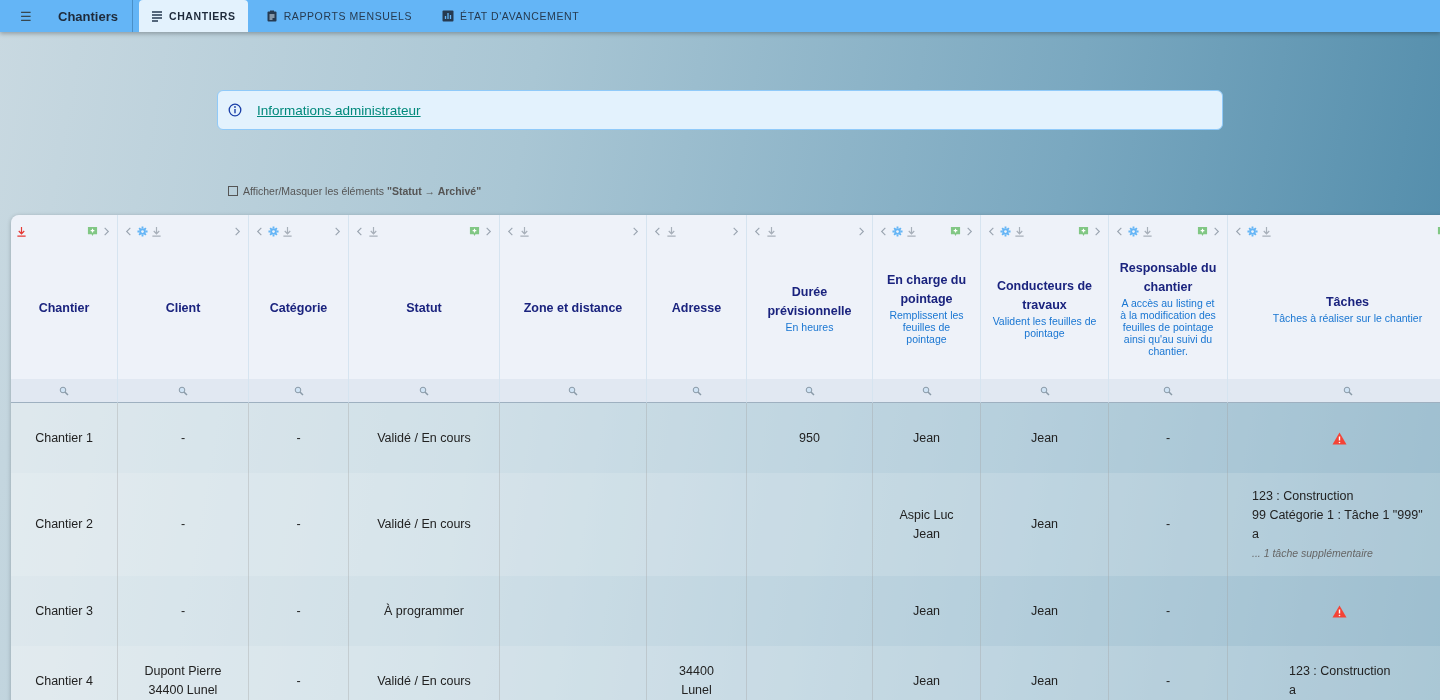  What do you see at coordinates (696, 671) in the screenshot?
I see `table-cell-text: 34400` at bounding box center [696, 671].